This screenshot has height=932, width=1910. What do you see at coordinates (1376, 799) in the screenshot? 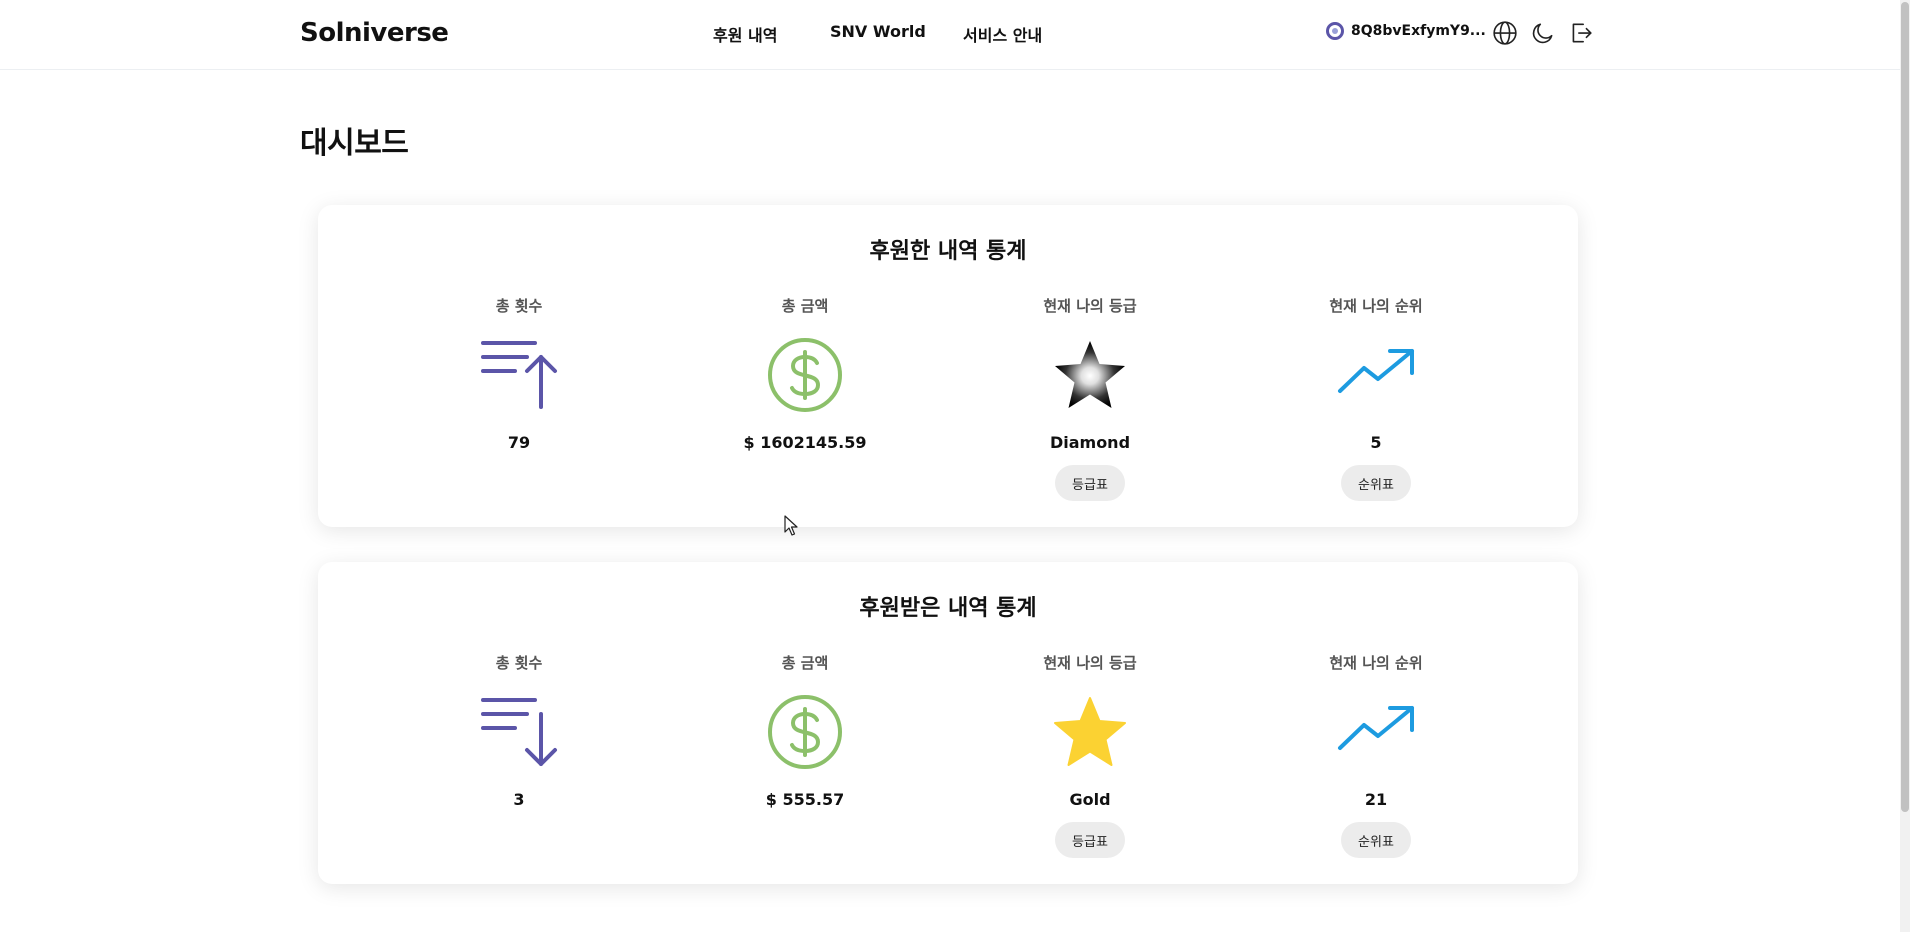
I see `stat-value: 21` at bounding box center [1376, 799].